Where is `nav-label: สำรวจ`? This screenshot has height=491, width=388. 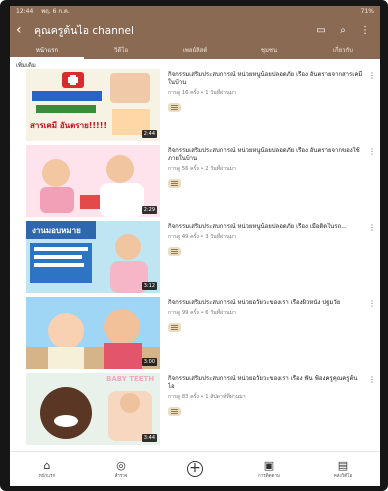
nav-label: สำรวจ is located at coordinates (121, 476).